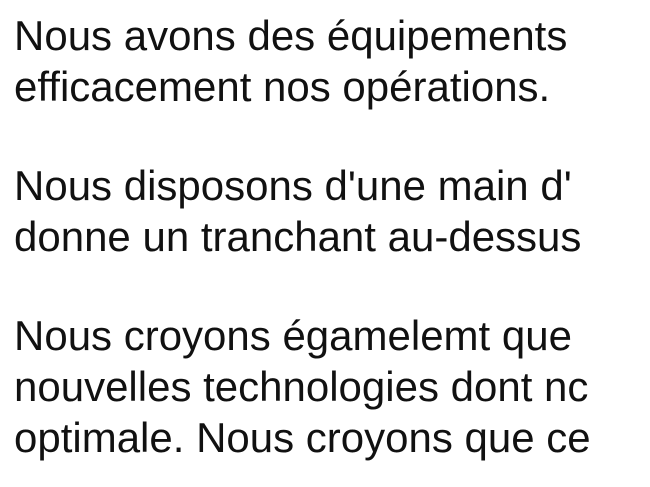 Image resolution: width=650 pixels, height=487 pixels. What do you see at coordinates (282, 86) in the screenshot?
I see `text-line: efficacement nos opérations.` at bounding box center [282, 86].